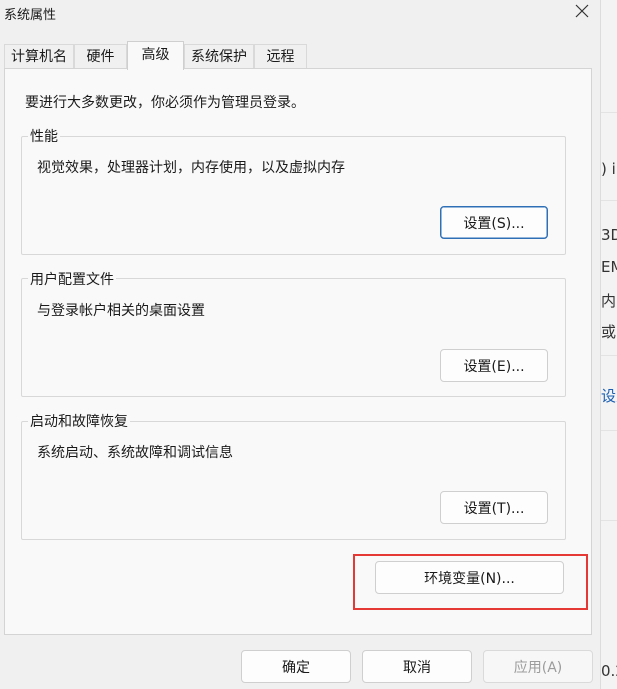 The image size is (617, 689). What do you see at coordinates (538, 666) in the screenshot?
I see `apply-button: 应用(A)` at bounding box center [538, 666].